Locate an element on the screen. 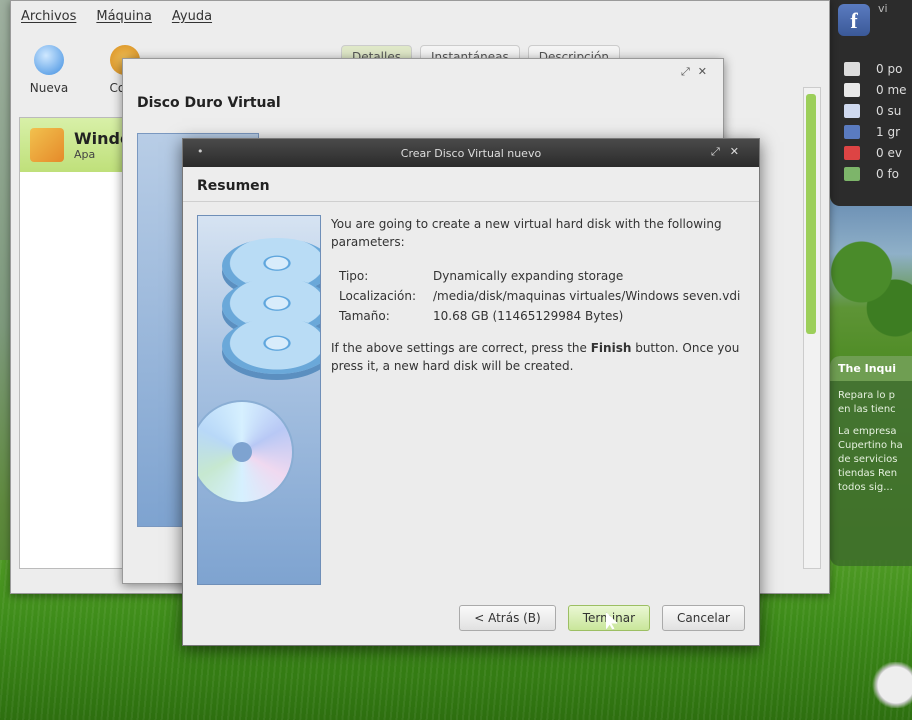  desktop-trees is located at coordinates (870, 290).